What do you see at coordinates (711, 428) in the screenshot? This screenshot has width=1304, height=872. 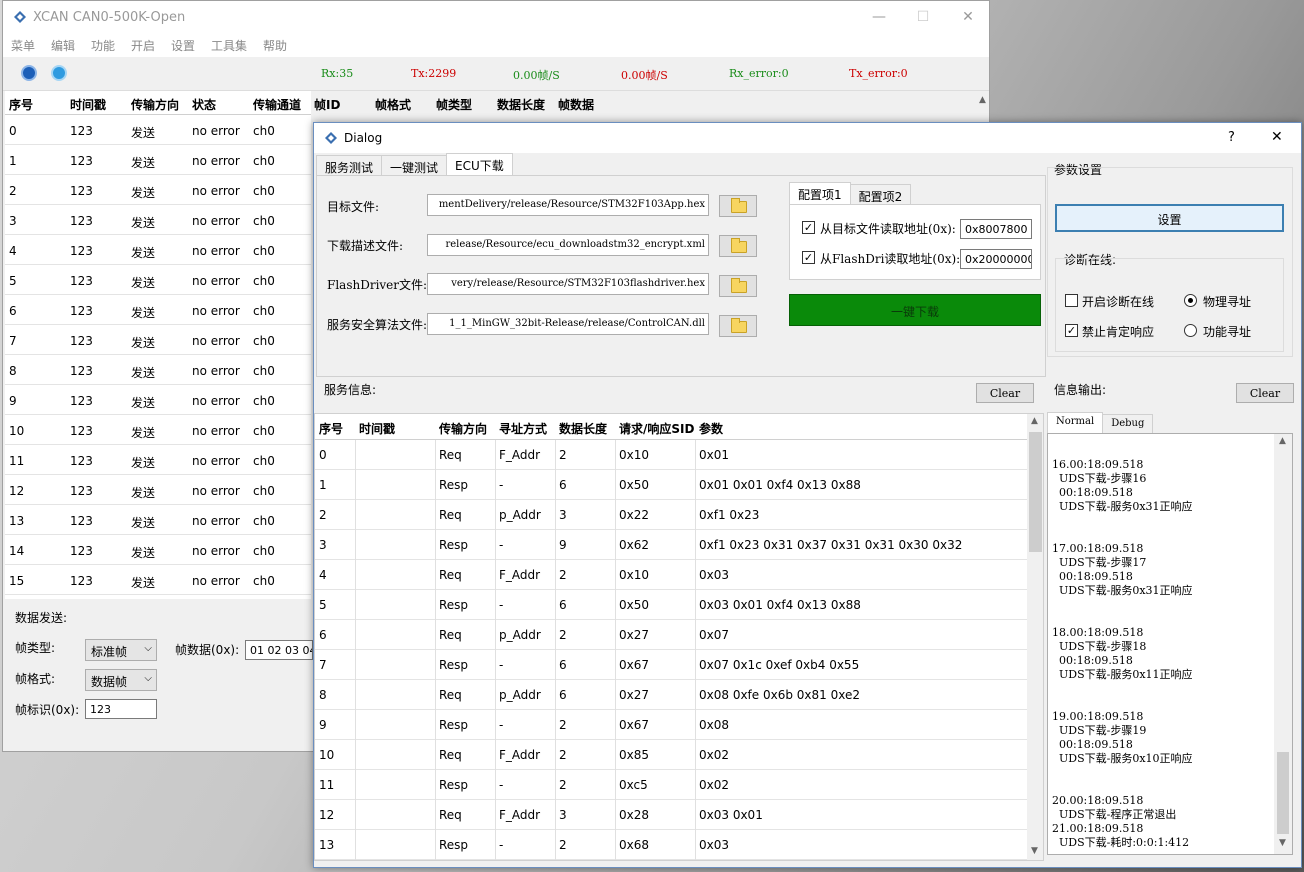 I see `col-header: 参数` at bounding box center [711, 428].